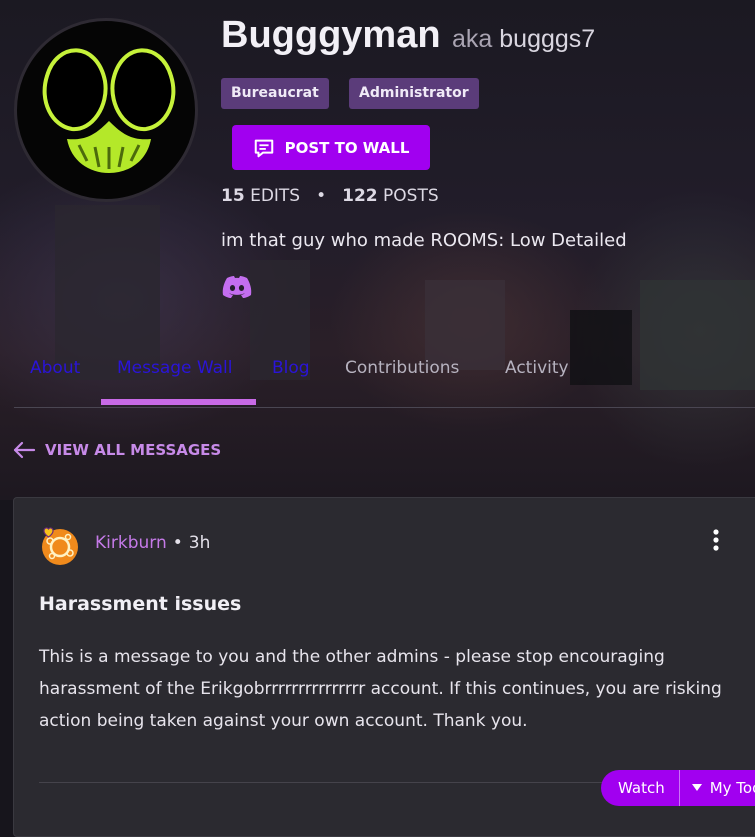  I want to click on avatar-face-icon, so click(109, 110).